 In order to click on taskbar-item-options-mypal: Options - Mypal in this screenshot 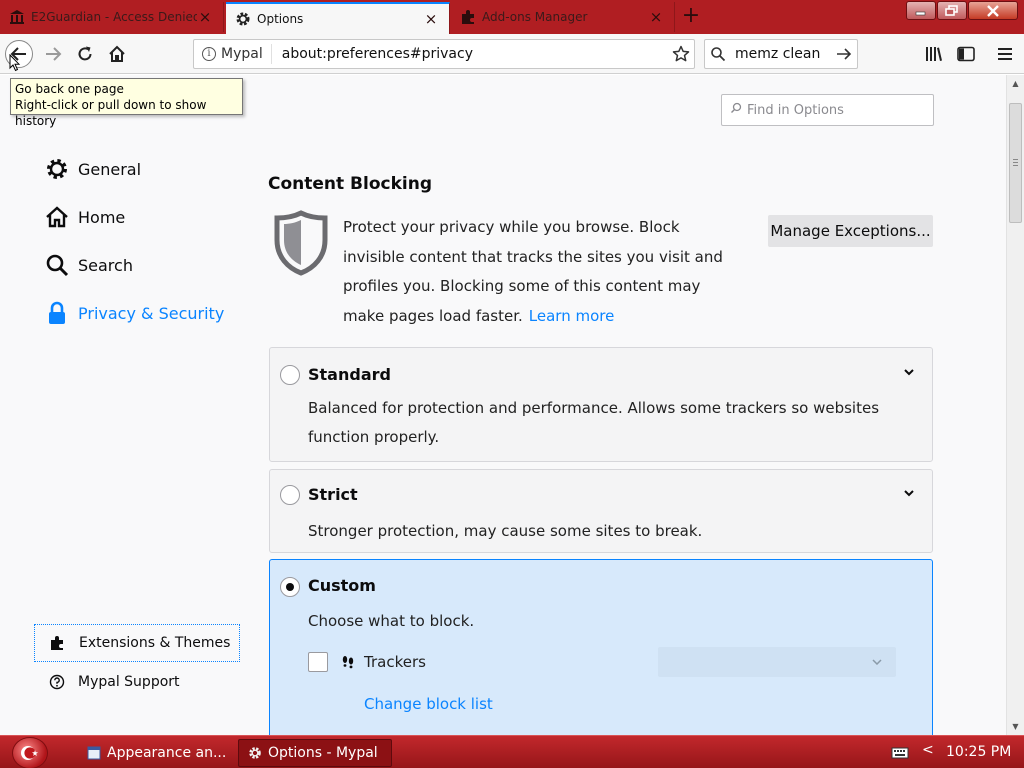, I will do `click(315, 753)`.